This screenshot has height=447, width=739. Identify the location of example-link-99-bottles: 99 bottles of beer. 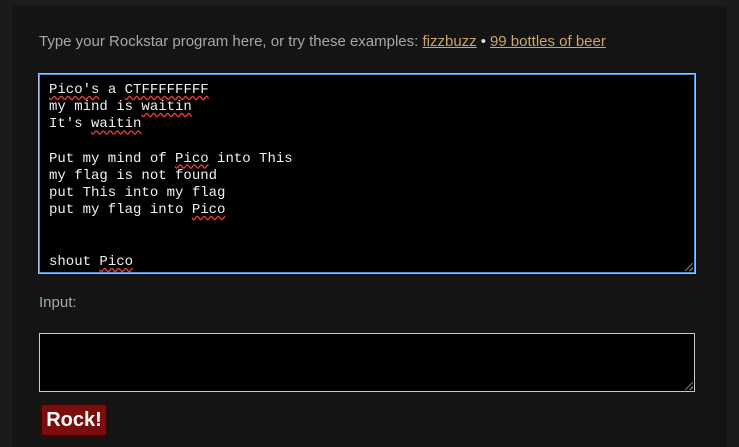
(548, 41).